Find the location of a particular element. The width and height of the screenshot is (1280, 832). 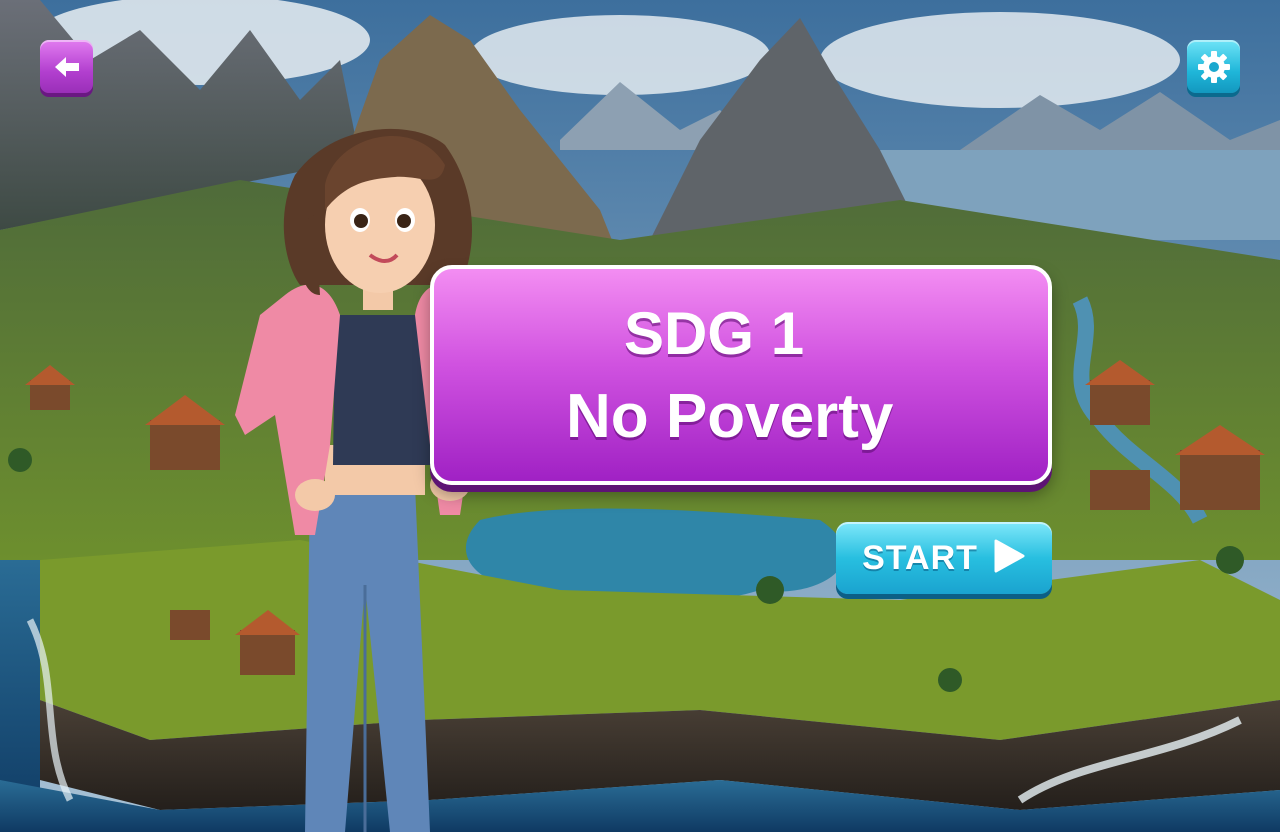

title-banner: SDG 1 No Poverty is located at coordinates (741, 375).